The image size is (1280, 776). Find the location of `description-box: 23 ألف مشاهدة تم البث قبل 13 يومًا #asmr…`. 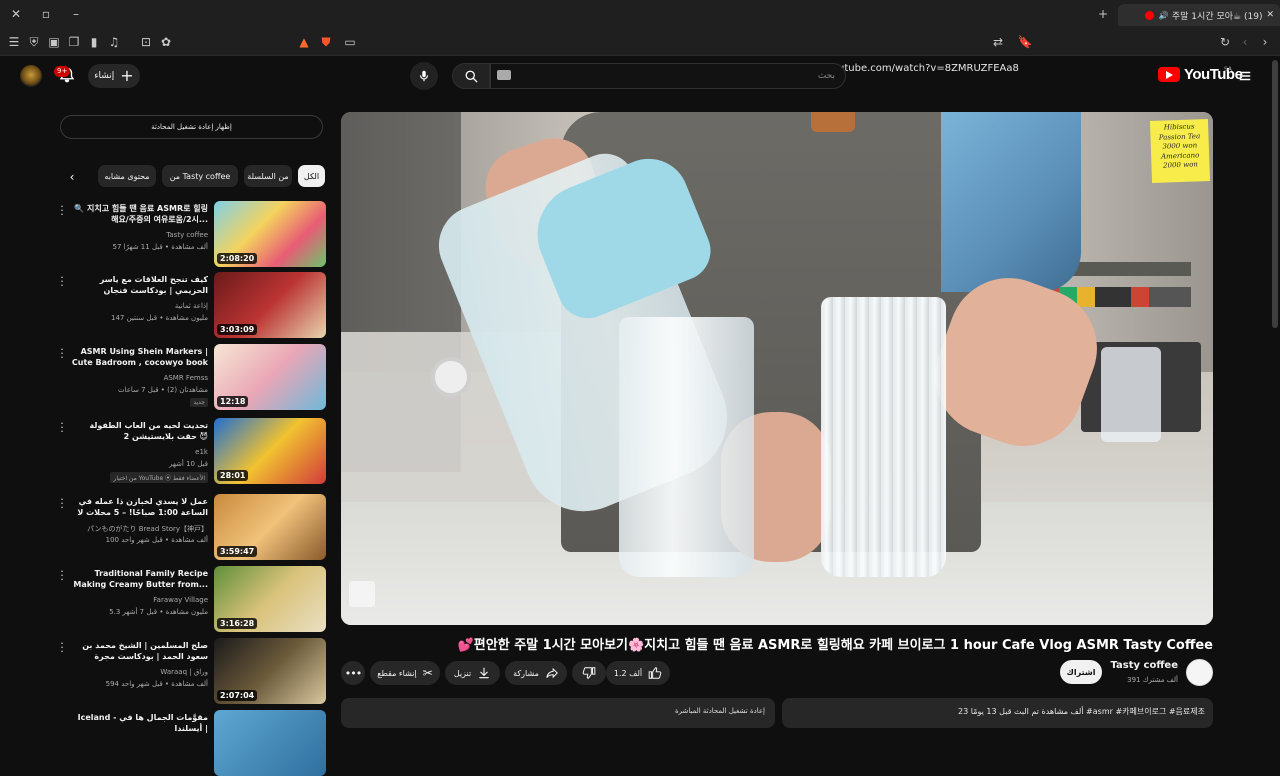

description-box: 23 ألف مشاهدة تم البث قبل 13 يومًا #asmr… is located at coordinates (997, 713).